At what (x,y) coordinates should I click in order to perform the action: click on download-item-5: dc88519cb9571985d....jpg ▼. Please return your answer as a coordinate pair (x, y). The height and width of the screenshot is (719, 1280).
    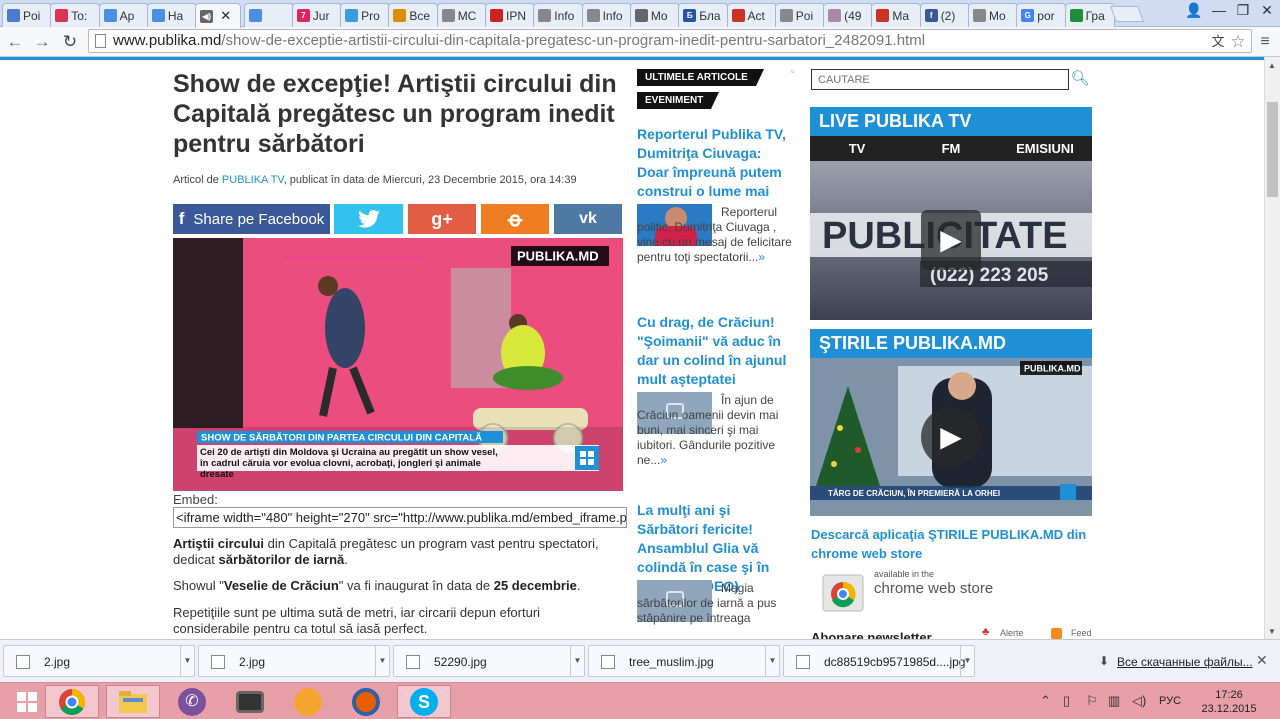
    Looking at the image, I should click on (879, 661).